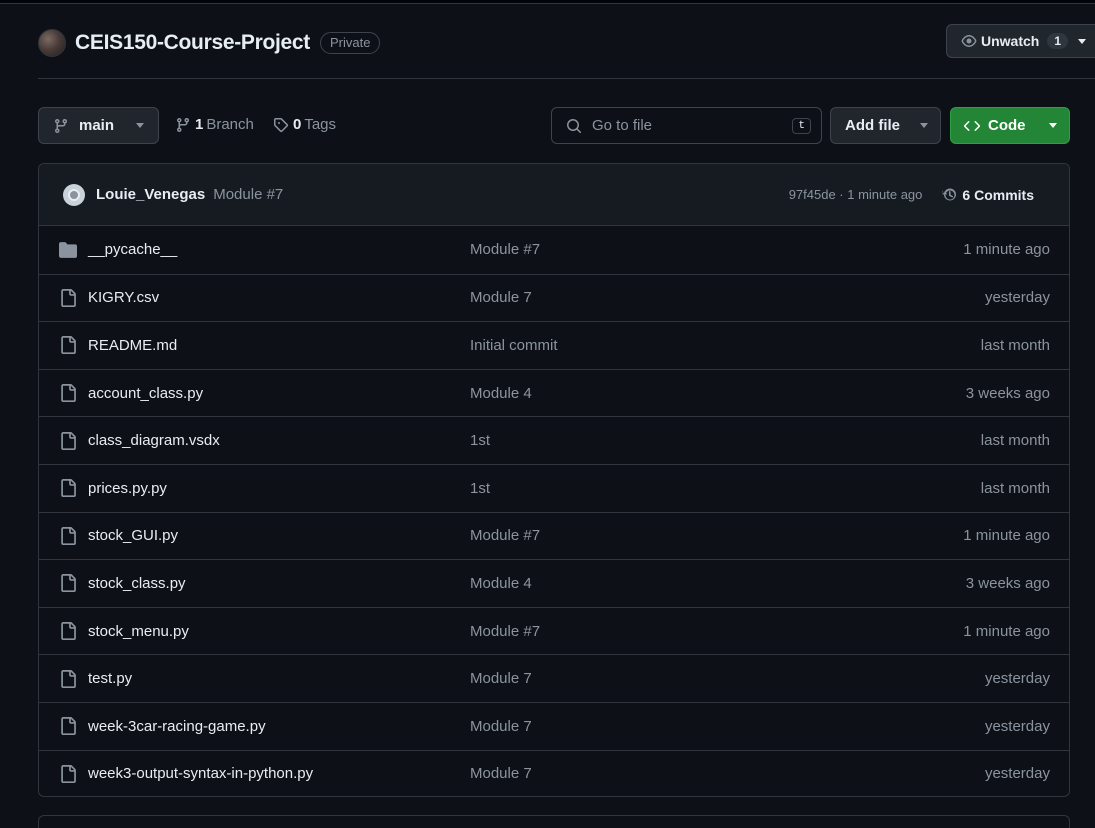 The image size is (1095, 828). I want to click on branch-name: main, so click(97, 125).